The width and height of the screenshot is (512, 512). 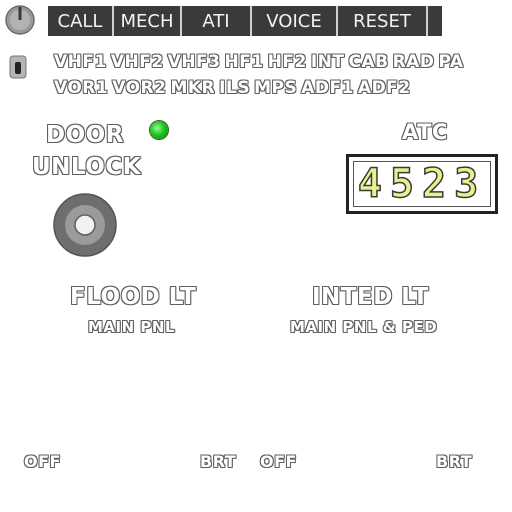 What do you see at coordinates (450, 62) in the screenshot?
I see `comm-pa: PA` at bounding box center [450, 62].